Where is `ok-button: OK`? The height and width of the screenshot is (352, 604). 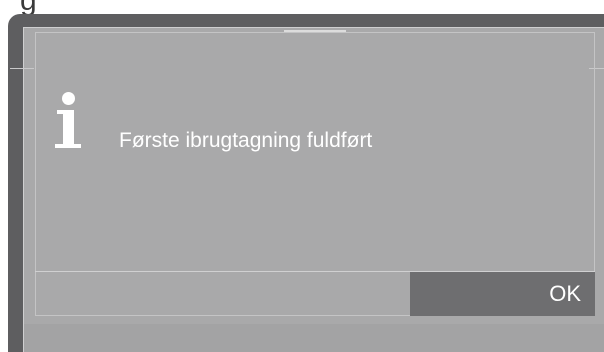
ok-button: OK is located at coordinates (502, 294).